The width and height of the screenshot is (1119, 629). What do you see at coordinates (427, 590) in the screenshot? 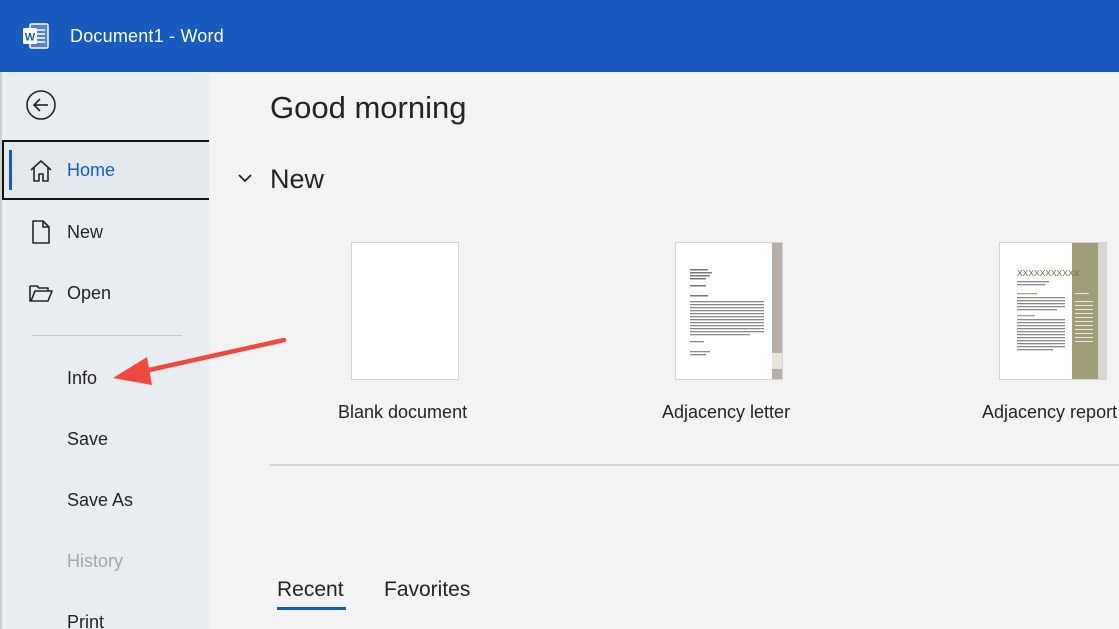
I see `tab-favorites: Favorites` at bounding box center [427, 590].